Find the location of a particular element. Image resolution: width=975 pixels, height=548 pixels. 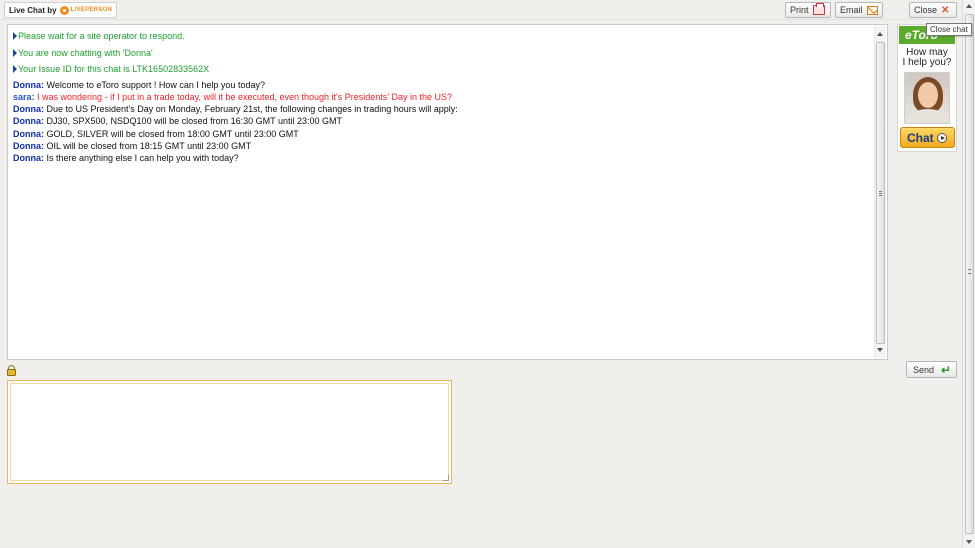

send-button: Send ↵ is located at coordinates (931, 369).